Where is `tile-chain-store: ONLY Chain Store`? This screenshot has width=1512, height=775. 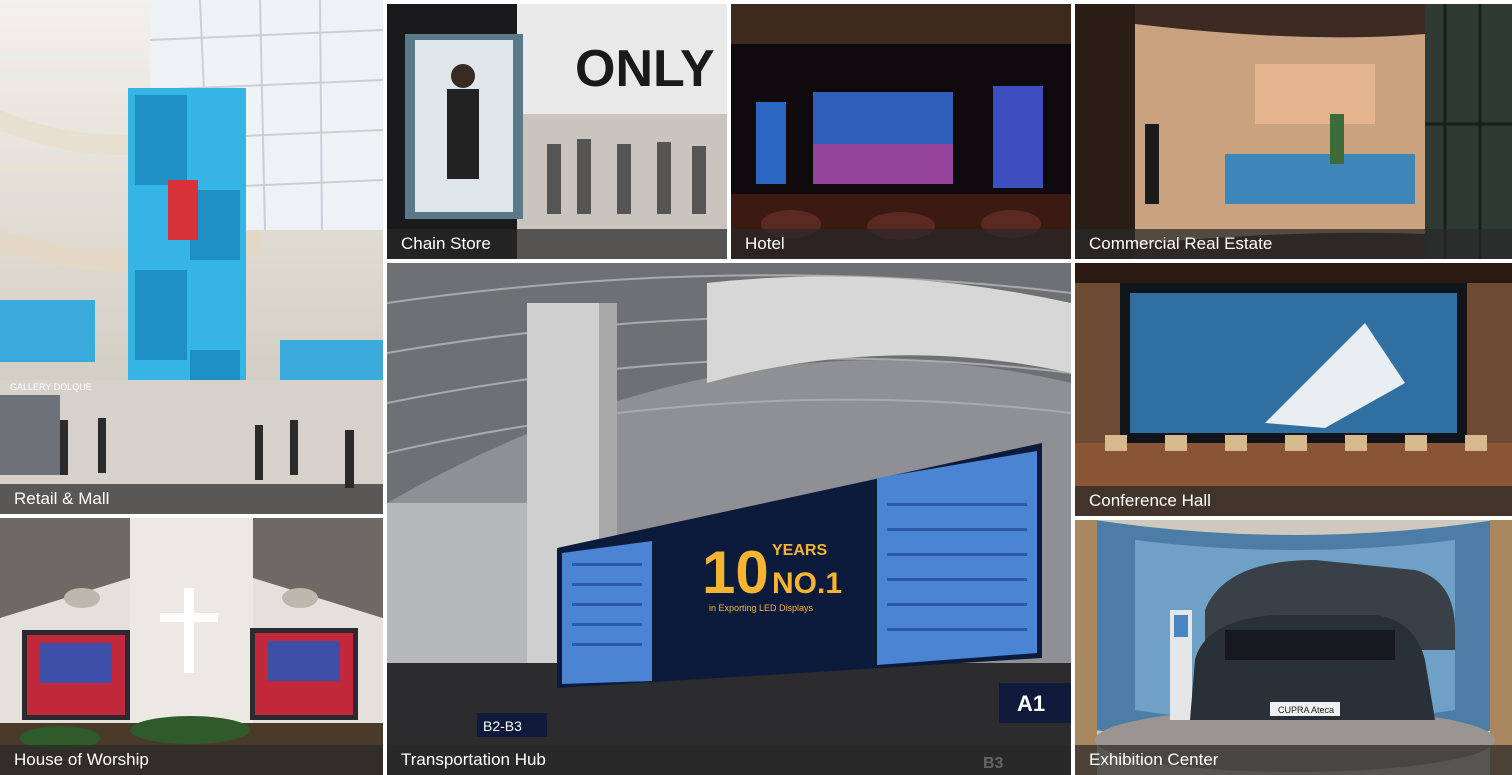
tile-chain-store: ONLY Chain Store is located at coordinates (557, 131).